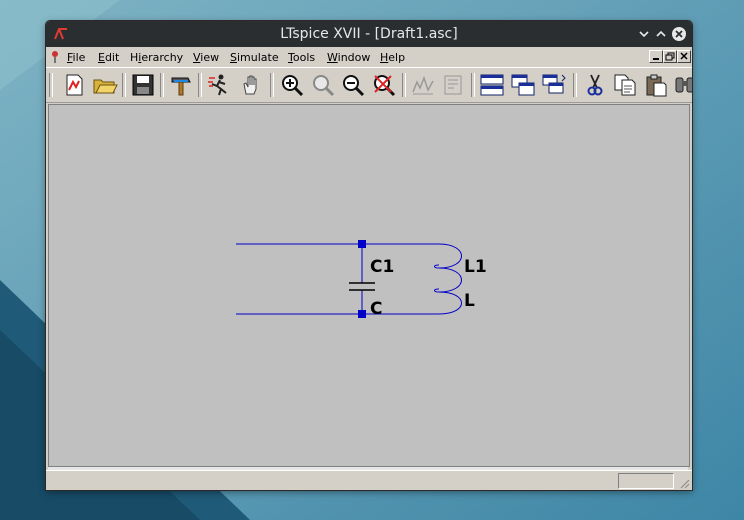 This screenshot has height=520, width=744. What do you see at coordinates (105, 85) in the screenshot?
I see `open-folder-icon` at bounding box center [105, 85].